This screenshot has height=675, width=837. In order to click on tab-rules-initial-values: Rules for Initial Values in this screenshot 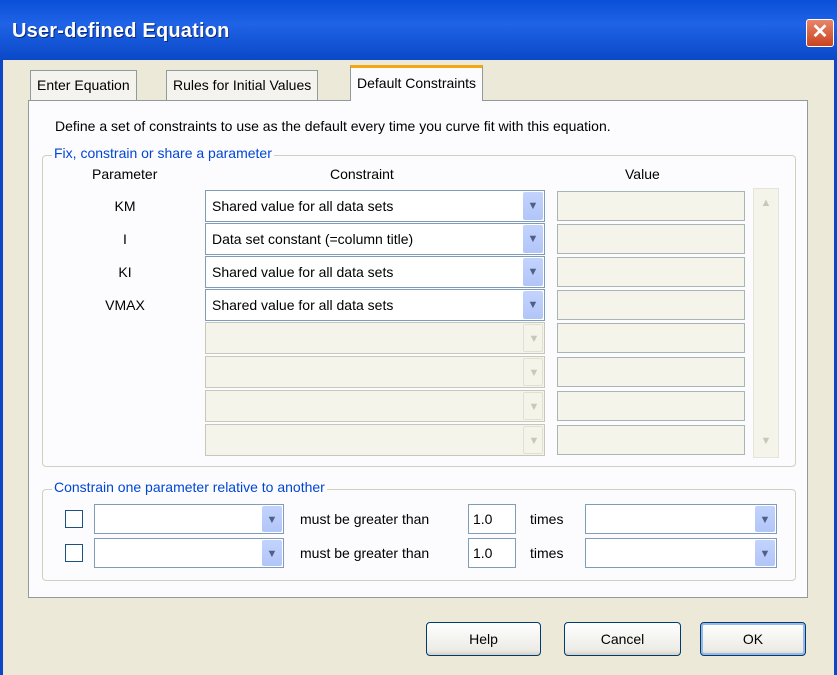, I will do `click(242, 85)`.